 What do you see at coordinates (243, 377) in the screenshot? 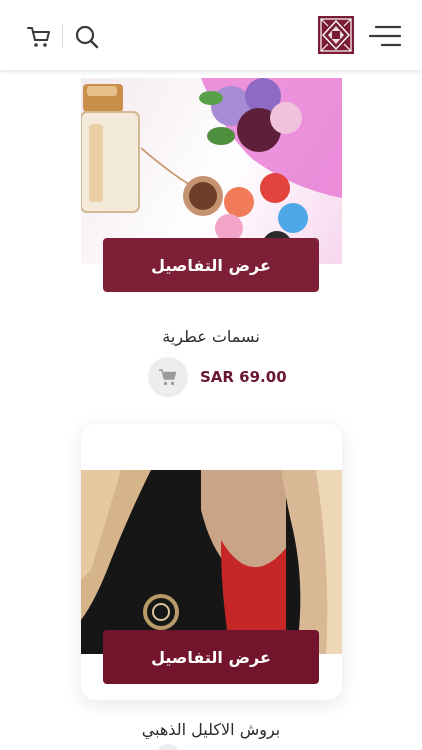
I see `product-price: SAR 69.00` at bounding box center [243, 377].